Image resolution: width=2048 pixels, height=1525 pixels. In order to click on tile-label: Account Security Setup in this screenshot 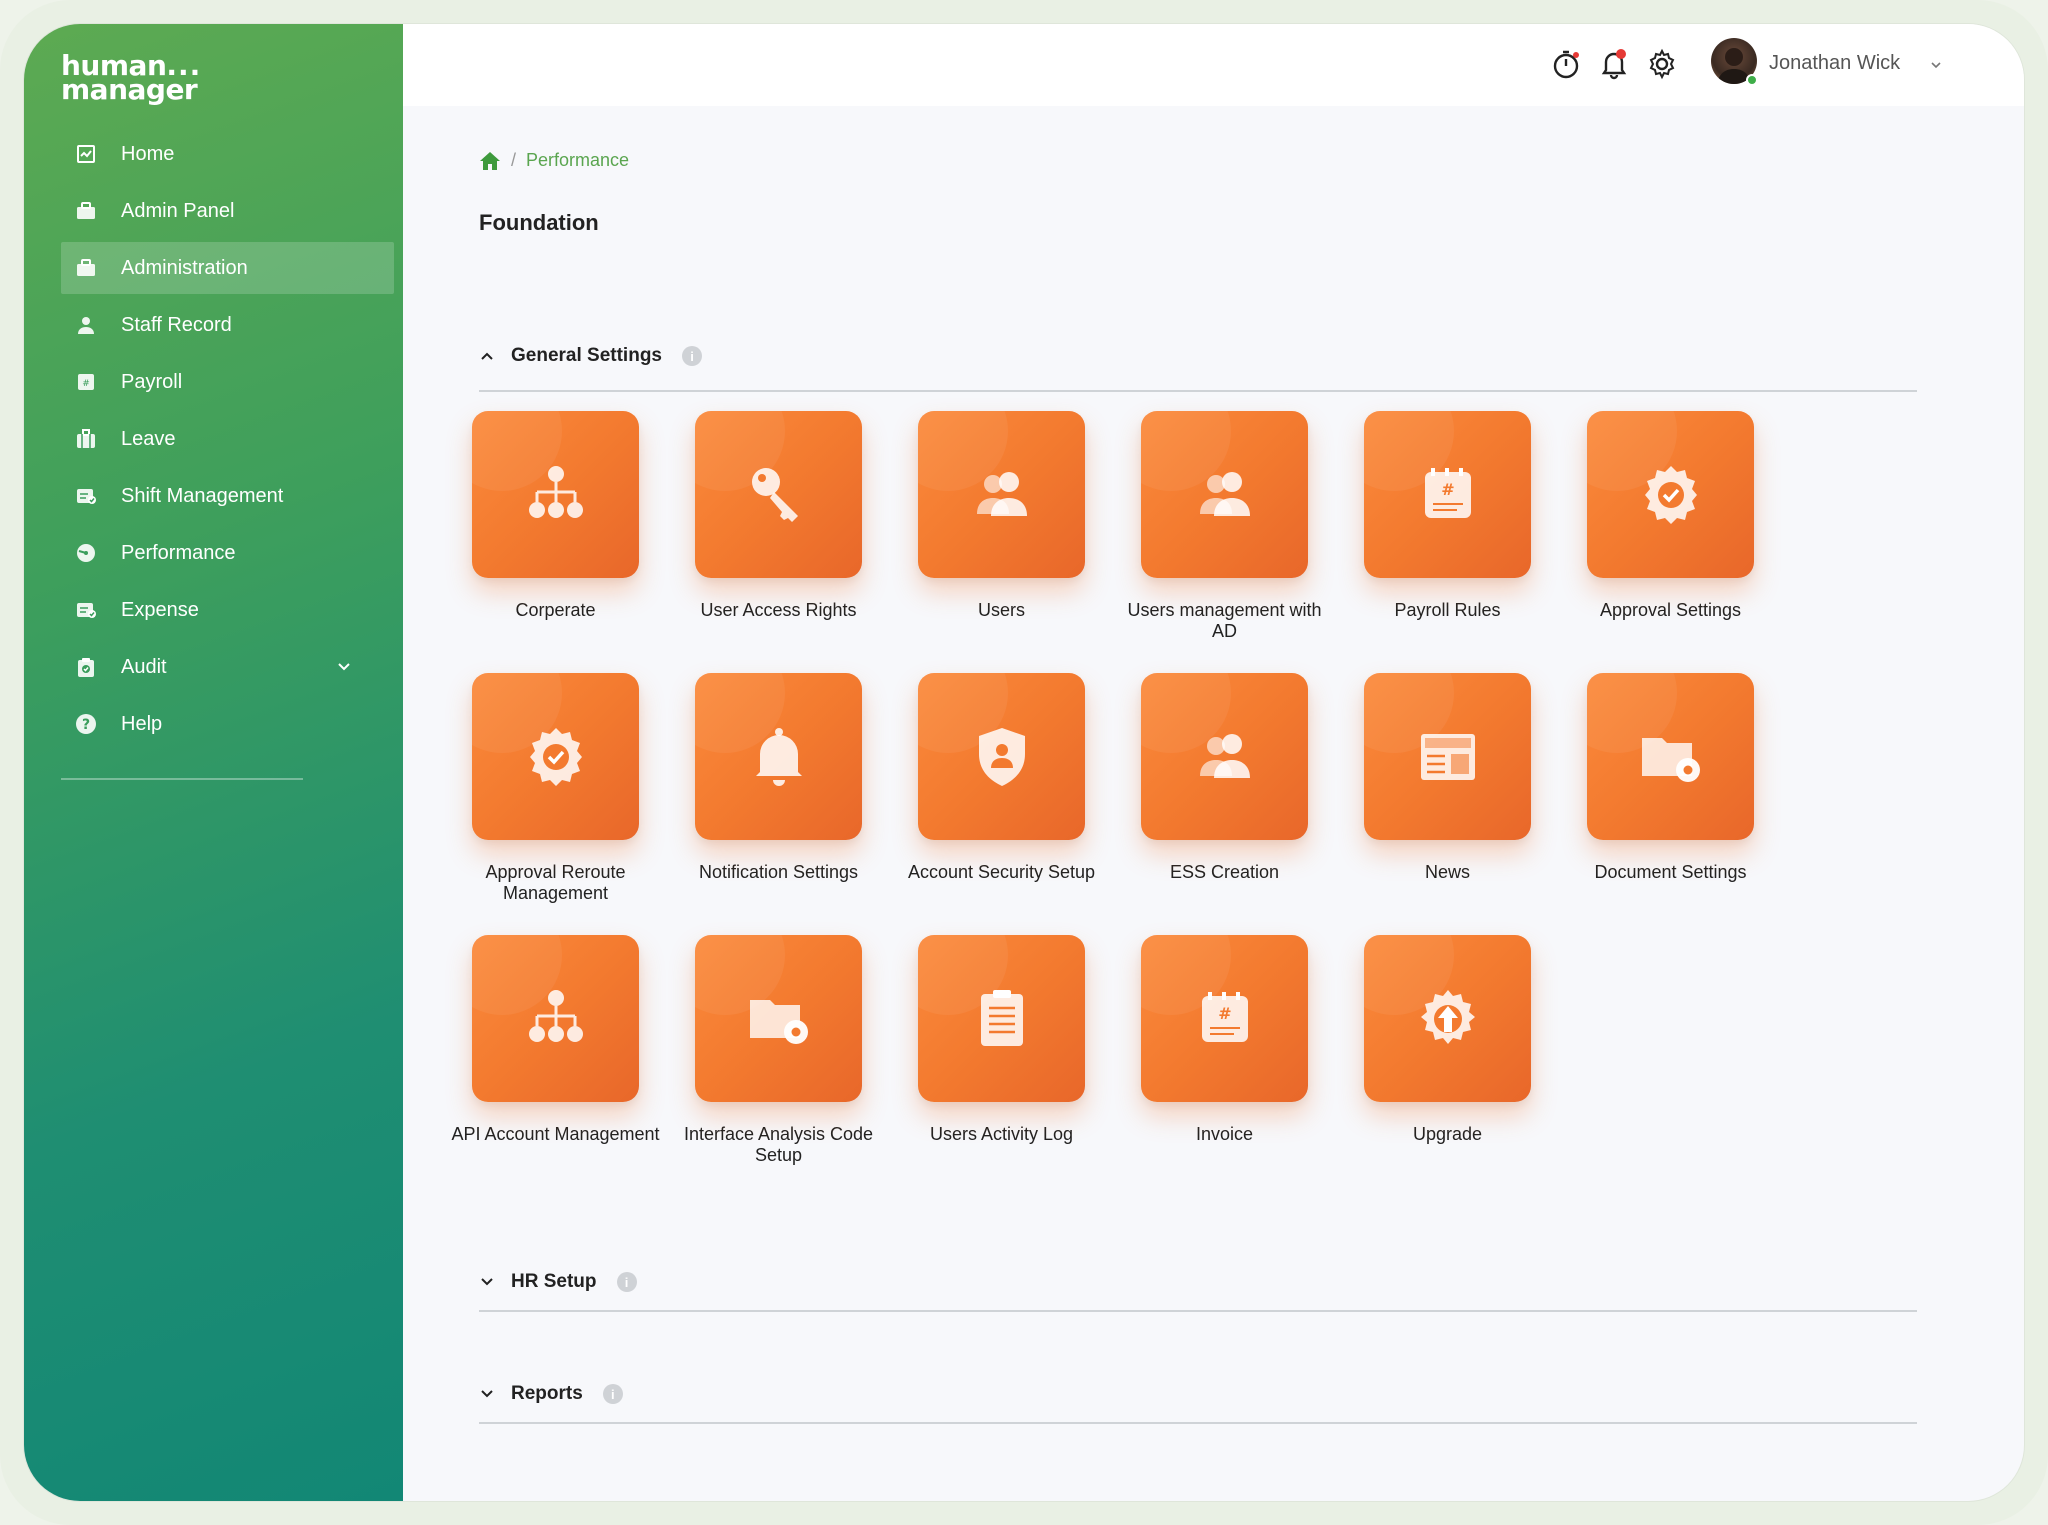, I will do `click(1001, 872)`.